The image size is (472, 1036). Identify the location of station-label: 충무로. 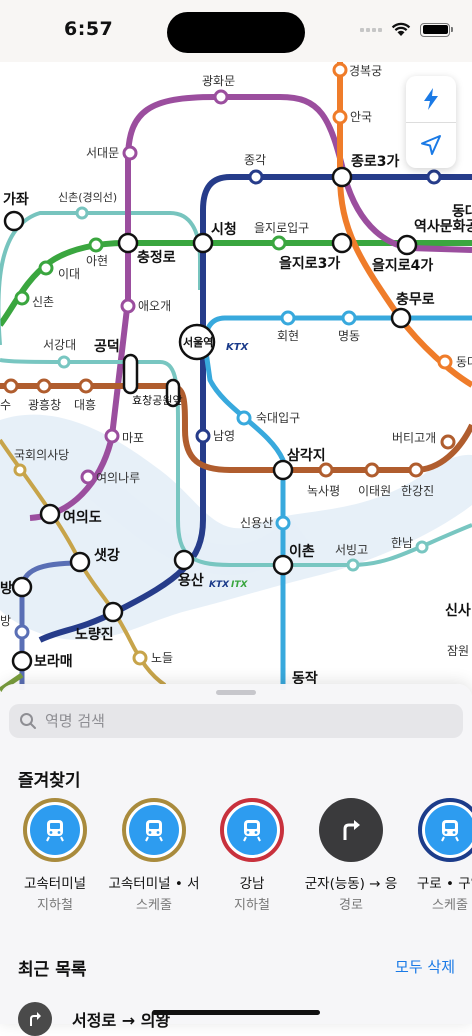
(415, 300).